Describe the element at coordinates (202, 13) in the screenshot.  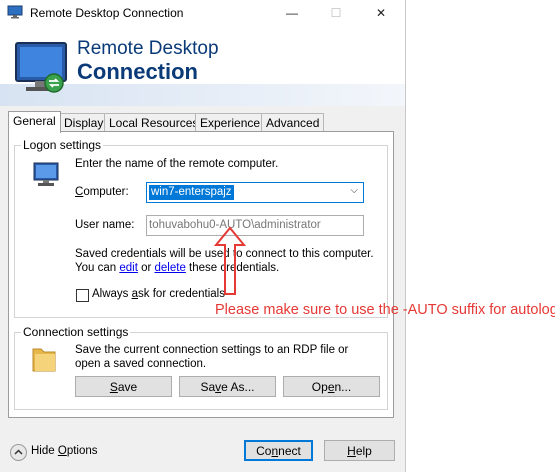
I see `title-bar: Remote Desktop Connection — ☐ ✕` at that location.